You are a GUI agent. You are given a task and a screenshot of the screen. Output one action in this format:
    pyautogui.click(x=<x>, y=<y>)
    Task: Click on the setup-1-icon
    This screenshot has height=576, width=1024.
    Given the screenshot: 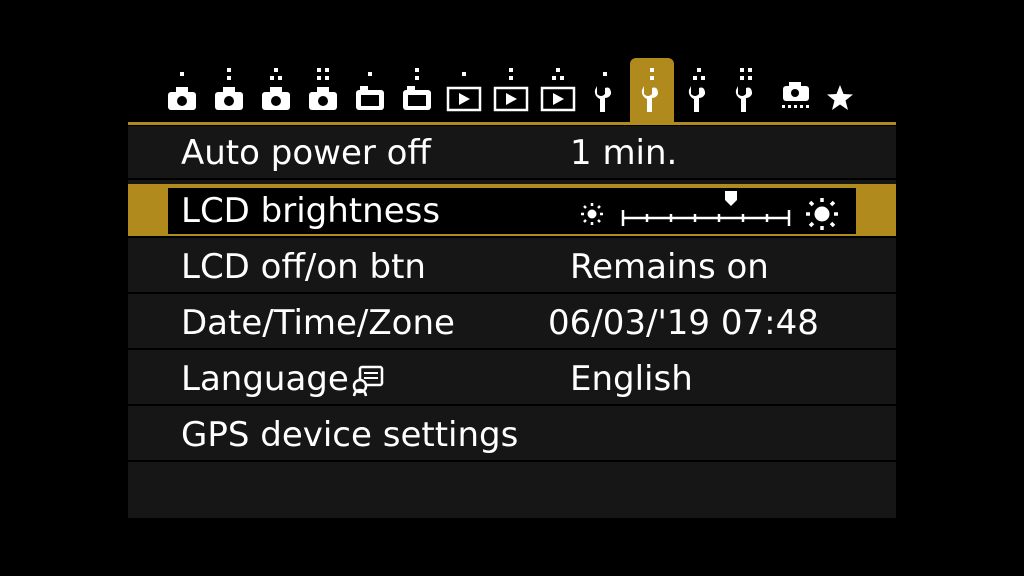 What is the action you would take?
    pyautogui.click(x=602, y=92)
    